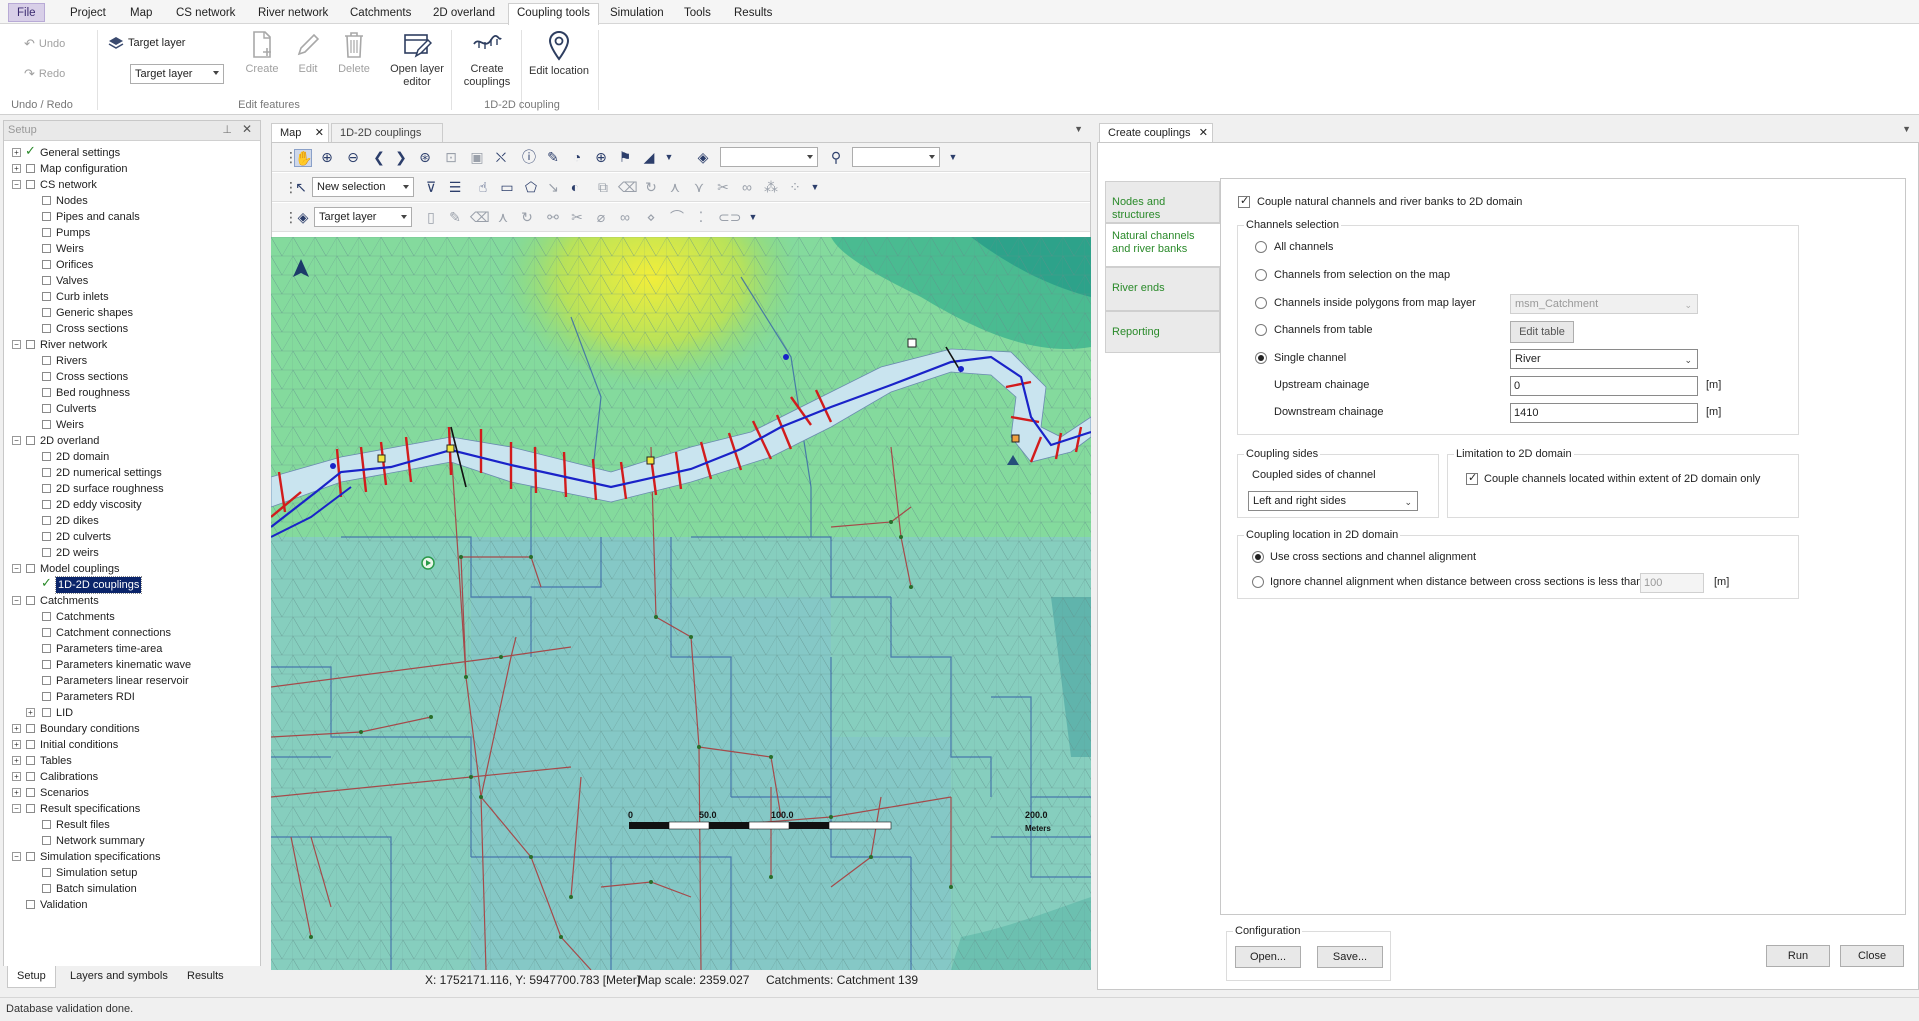 This screenshot has width=1919, height=1021. Describe the element at coordinates (131, 425) in the screenshot. I see `tree-item: Weirs` at that location.